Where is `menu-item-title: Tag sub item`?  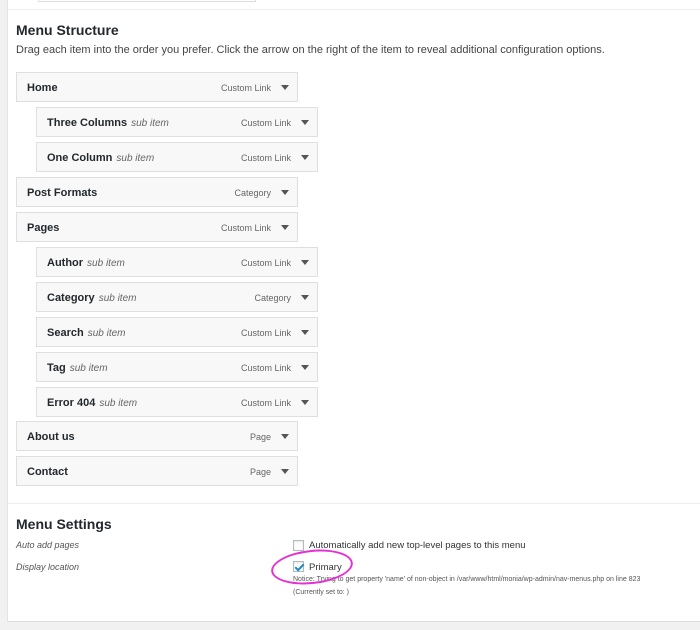
menu-item-title: Tag sub item is located at coordinates (77, 368).